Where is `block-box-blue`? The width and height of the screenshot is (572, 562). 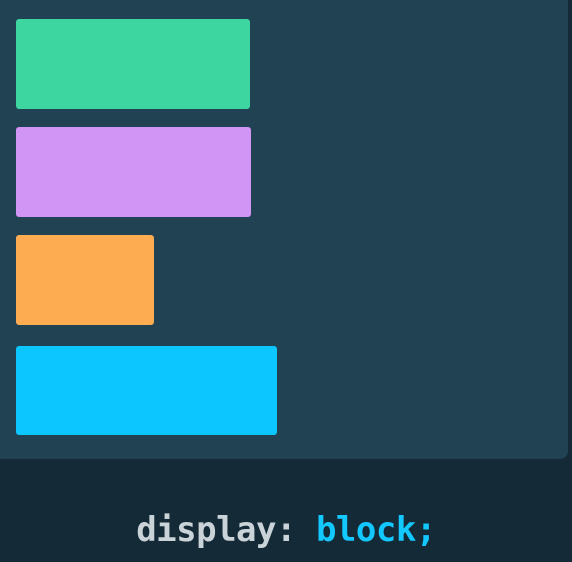 block-box-blue is located at coordinates (146, 390).